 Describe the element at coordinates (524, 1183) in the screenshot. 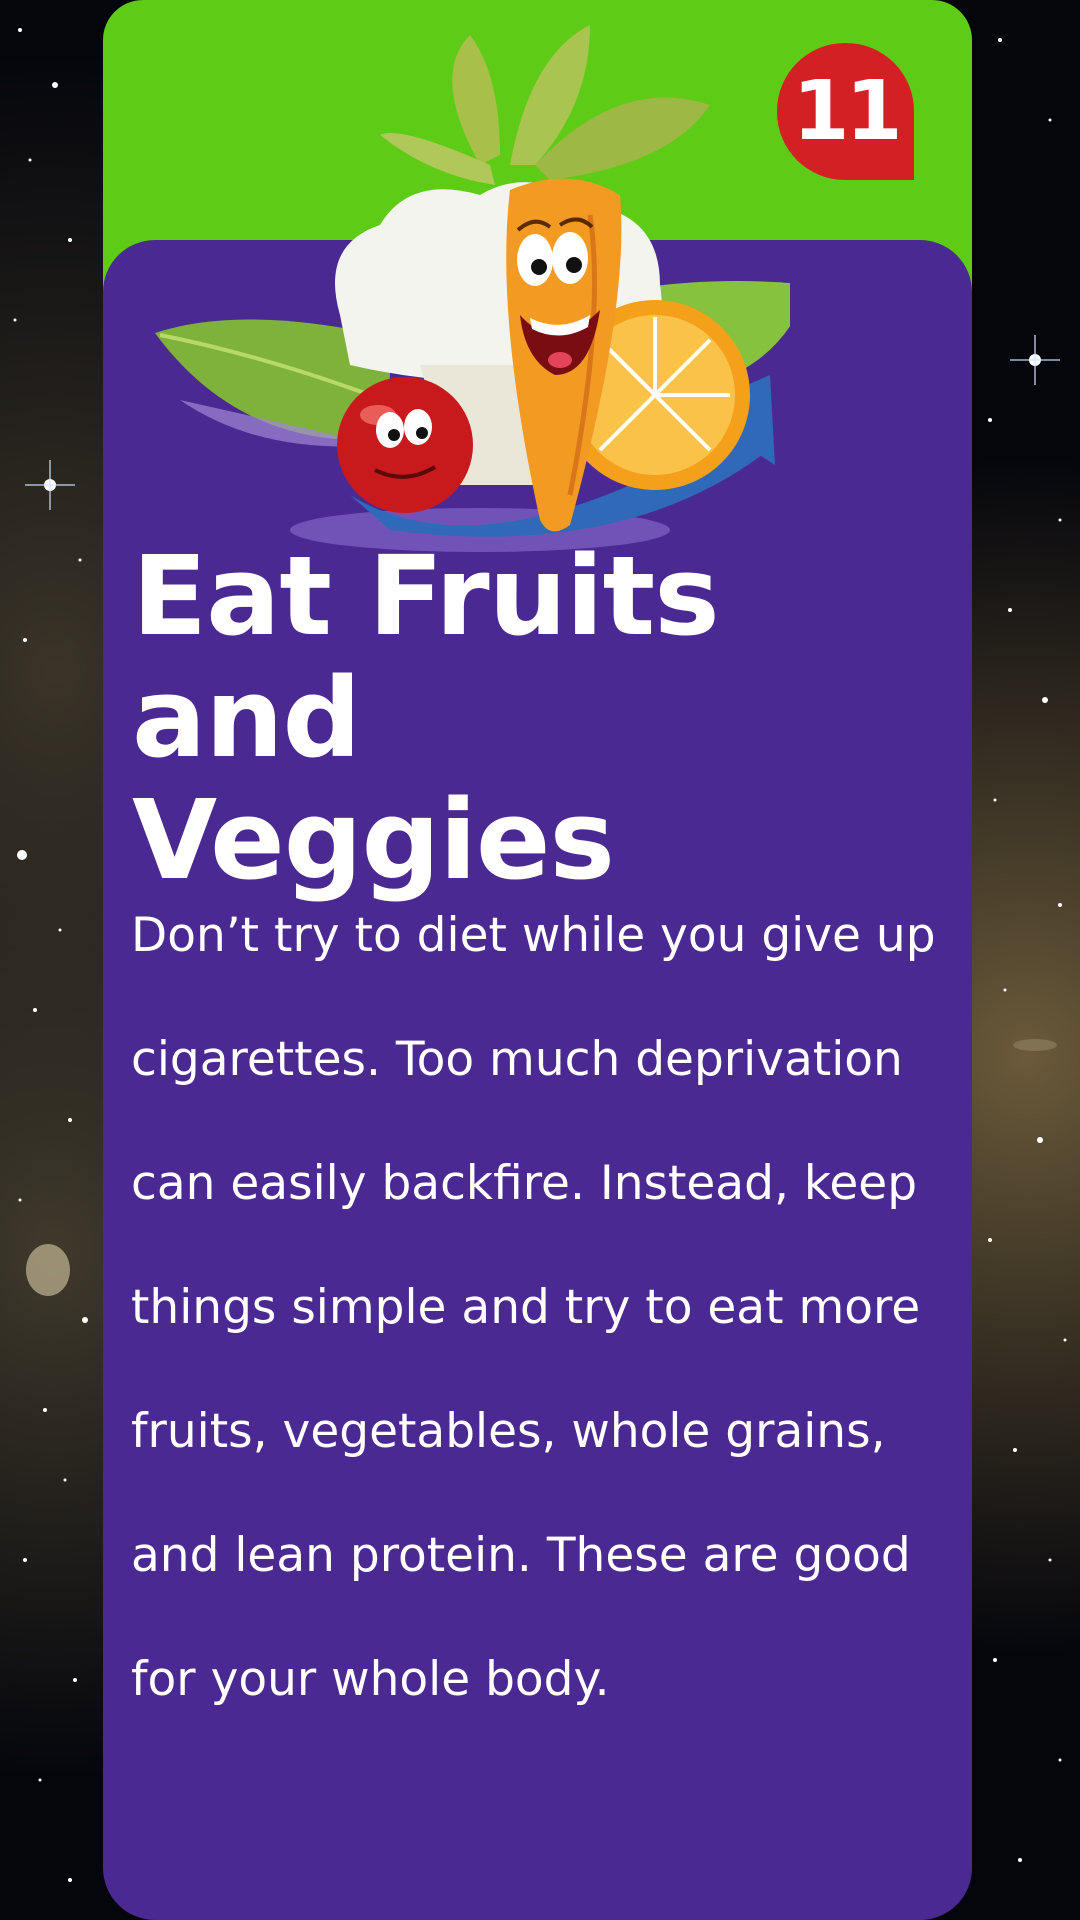

I see `body-line: can easily backfire. Instead, keep` at that location.